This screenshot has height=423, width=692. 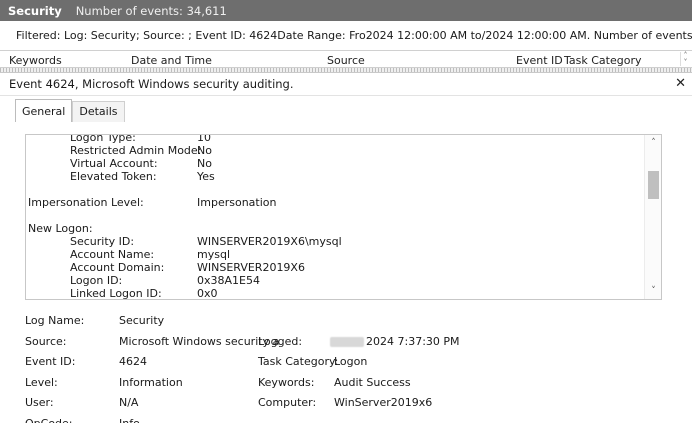 I want to click on property-row: User: N/A Computer: WinServer2019x6, so click(x=355, y=406).